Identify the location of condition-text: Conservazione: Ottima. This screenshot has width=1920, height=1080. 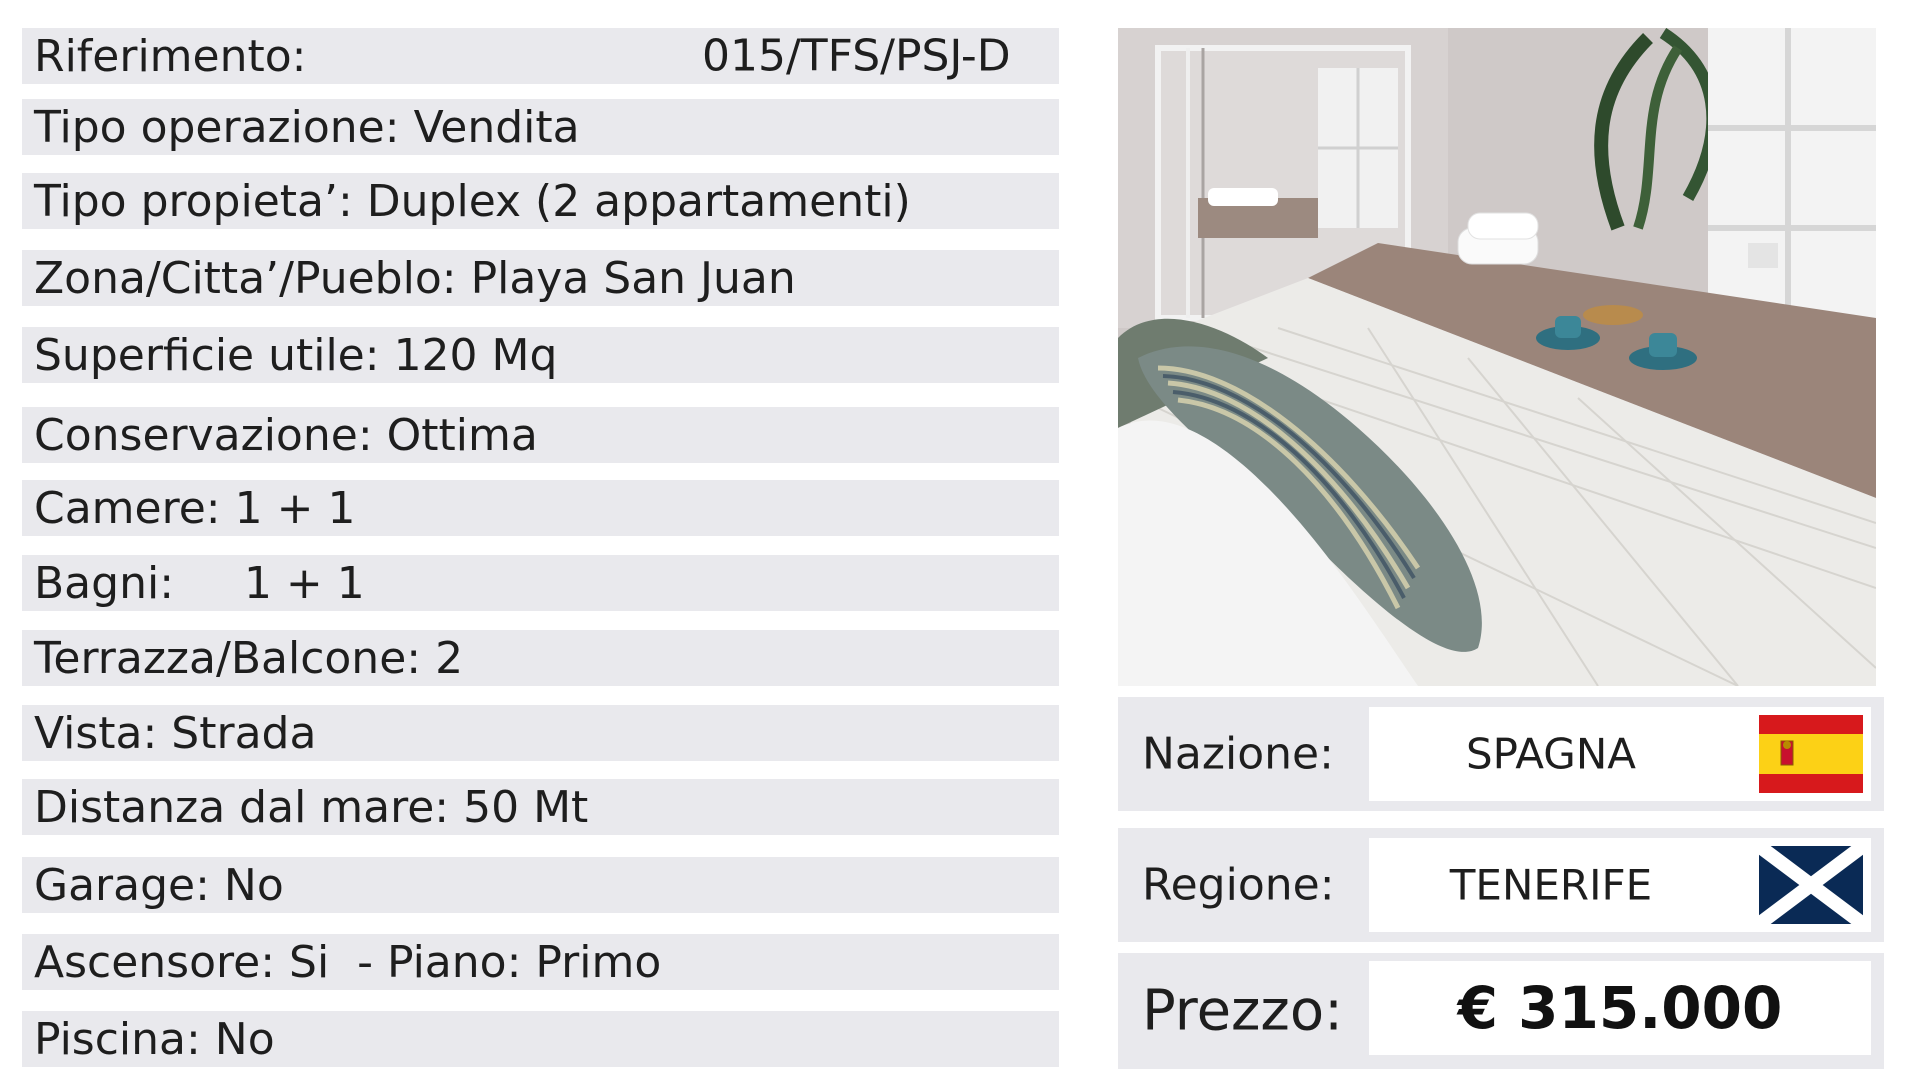
(286, 435).